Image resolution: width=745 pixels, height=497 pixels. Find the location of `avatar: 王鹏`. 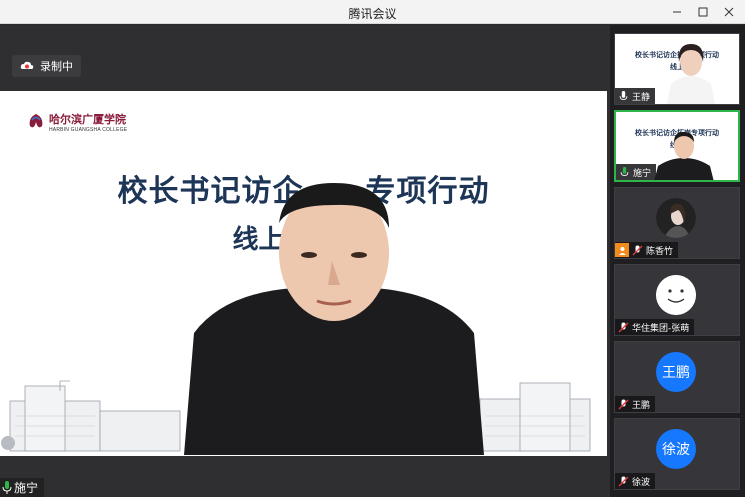

avatar: 王鹏 is located at coordinates (676, 372).